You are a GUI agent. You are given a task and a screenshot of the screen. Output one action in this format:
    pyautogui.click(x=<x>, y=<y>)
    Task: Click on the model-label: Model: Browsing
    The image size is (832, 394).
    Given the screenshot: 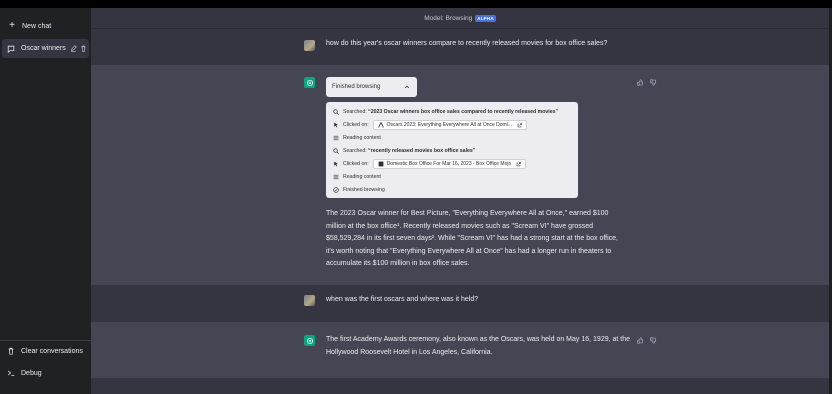 What is the action you would take?
    pyautogui.click(x=448, y=18)
    